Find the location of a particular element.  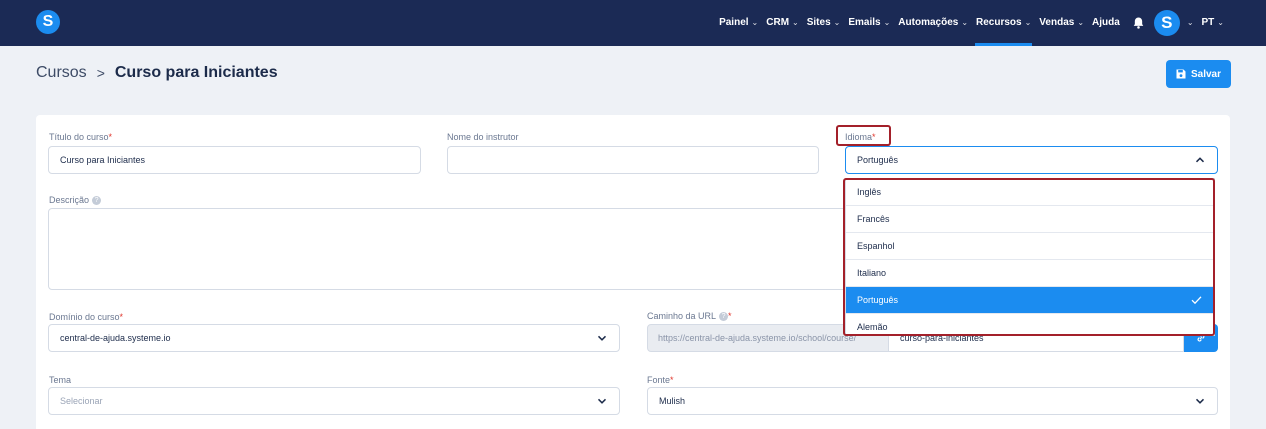

language-switcher: PT ⌄ is located at coordinates (1213, 23).